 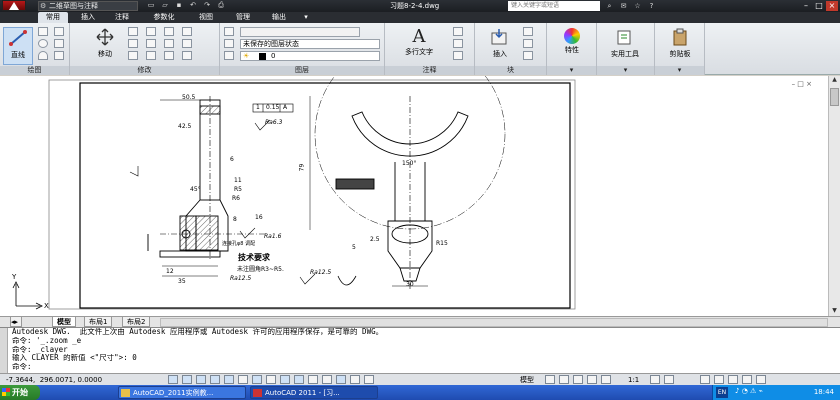 I want to click on tab-parametric: 参数化, so click(x=164, y=17).